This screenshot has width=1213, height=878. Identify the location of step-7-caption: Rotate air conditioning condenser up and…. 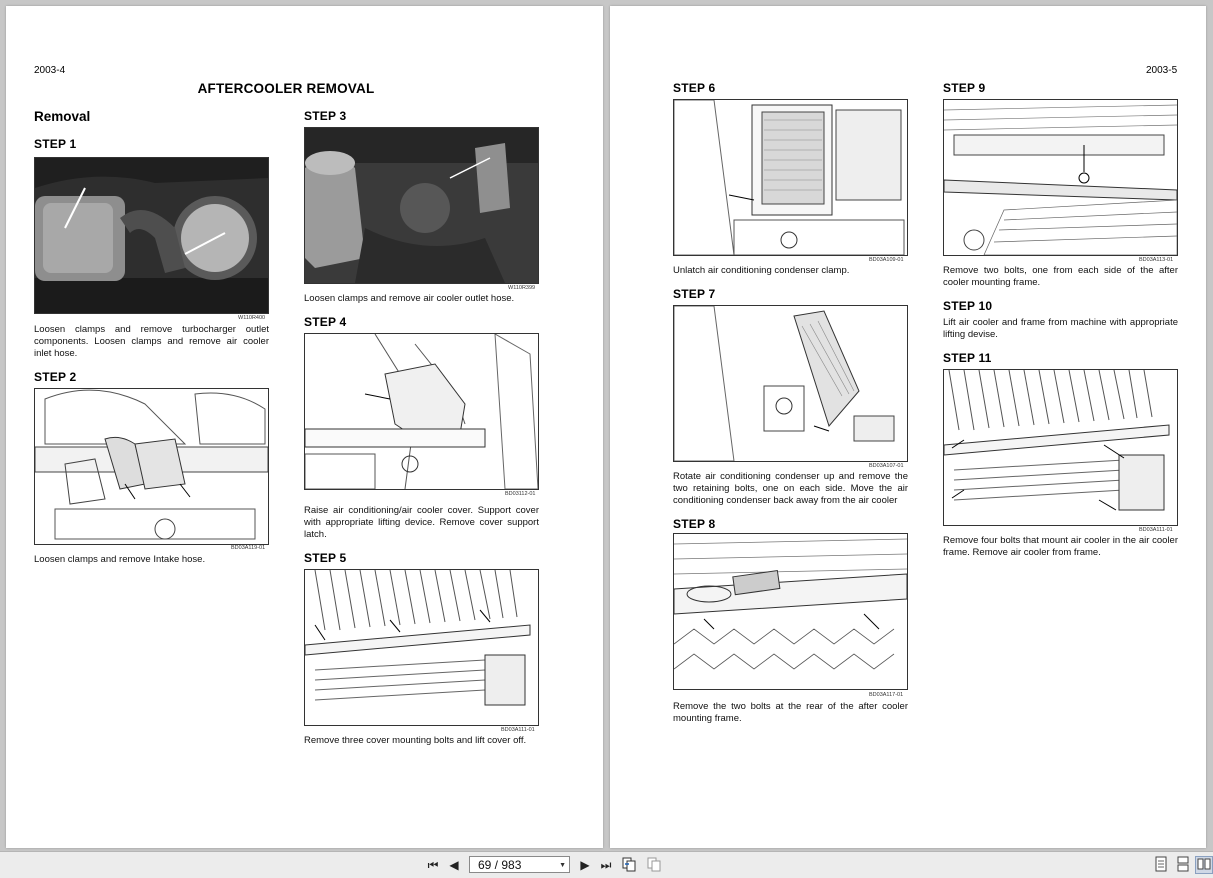
(790, 488).